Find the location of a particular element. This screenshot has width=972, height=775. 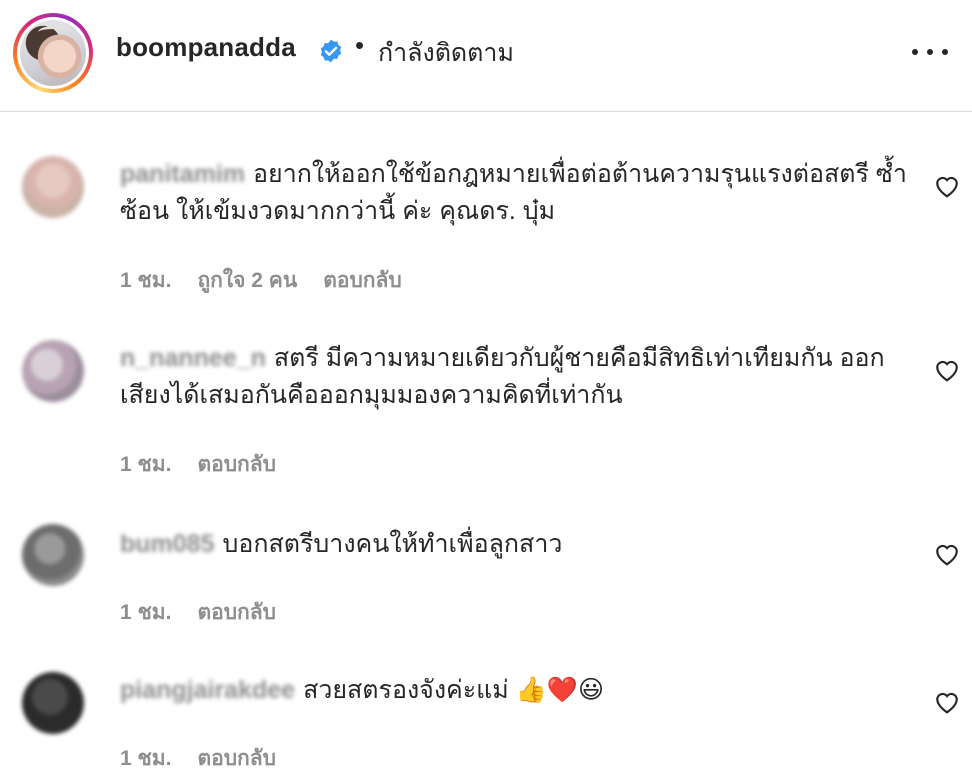

profile-avatar-story-ring is located at coordinates (53, 53).